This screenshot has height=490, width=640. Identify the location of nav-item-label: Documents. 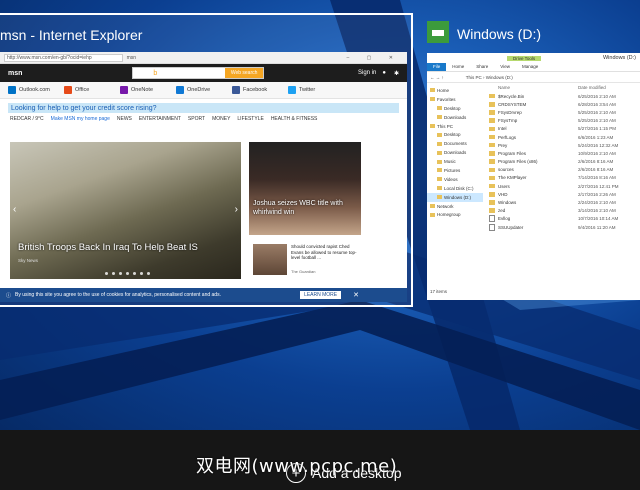
(455, 144).